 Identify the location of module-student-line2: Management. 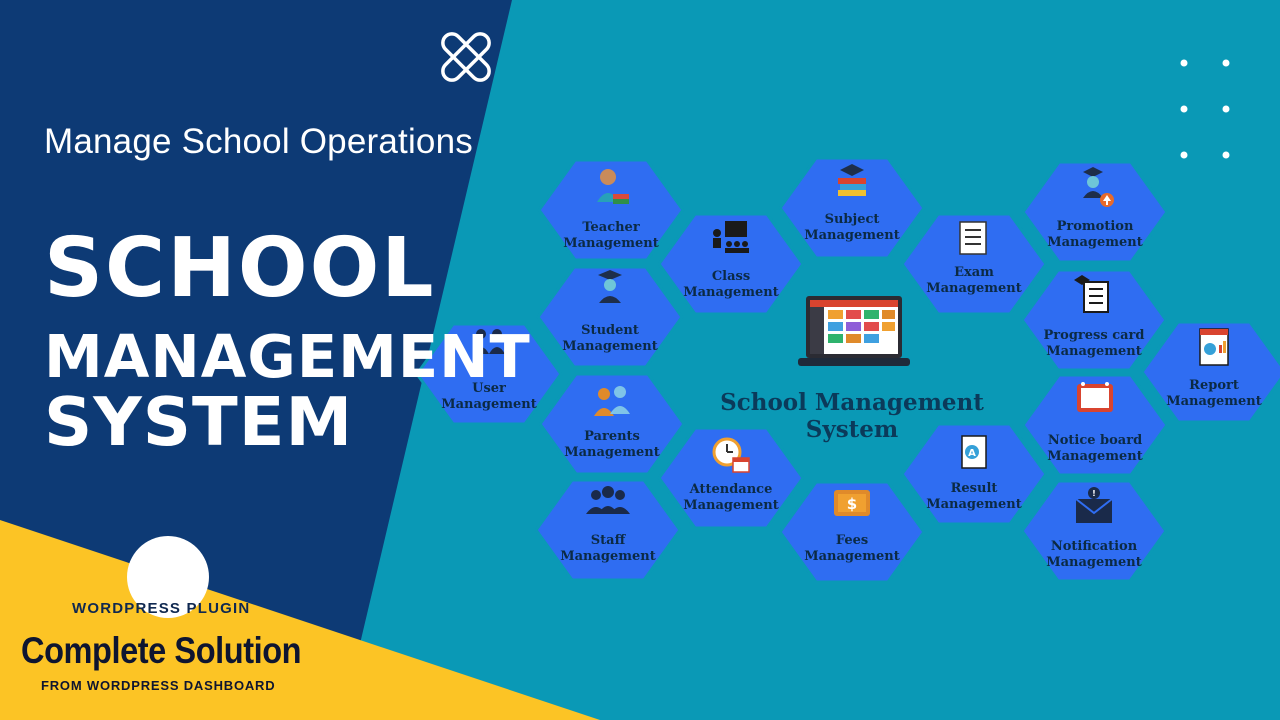
(610, 346).